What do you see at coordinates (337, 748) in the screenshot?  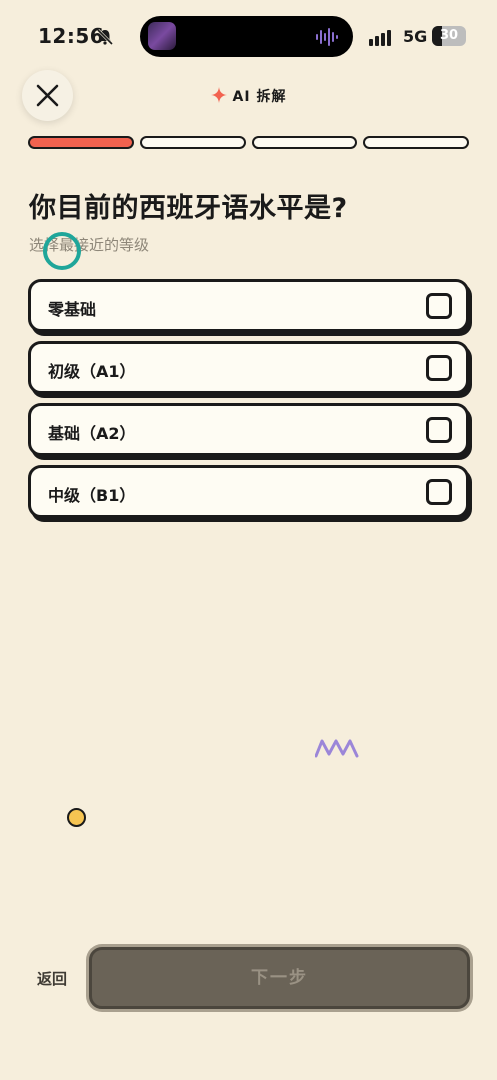 I see `zigzag-decoration-icon` at bounding box center [337, 748].